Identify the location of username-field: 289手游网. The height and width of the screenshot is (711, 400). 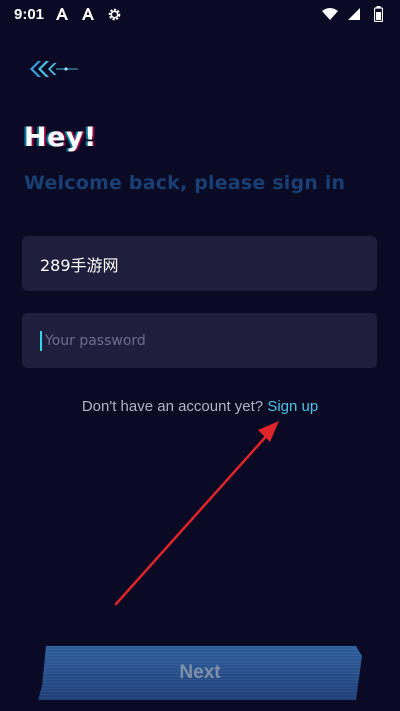
(199, 263).